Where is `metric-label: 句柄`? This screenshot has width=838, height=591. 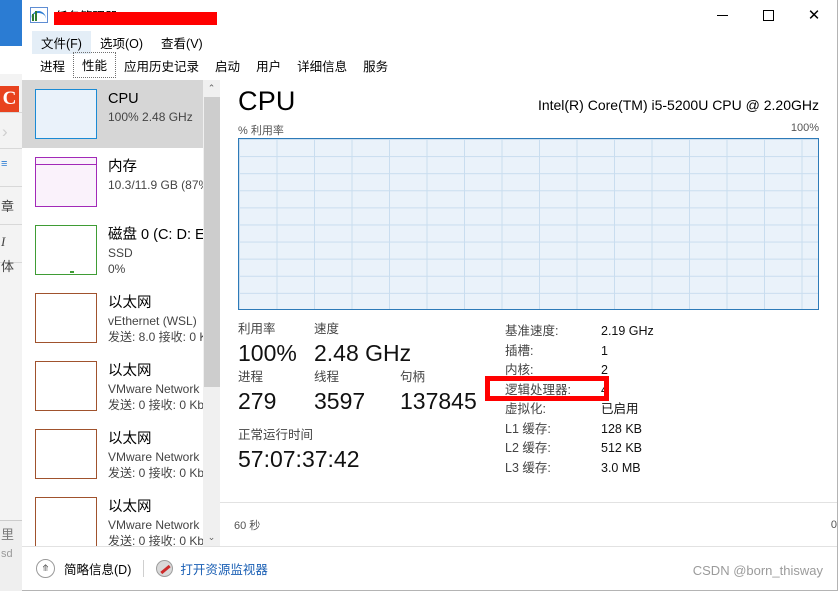
metric-label: 句柄 is located at coordinates (413, 377).